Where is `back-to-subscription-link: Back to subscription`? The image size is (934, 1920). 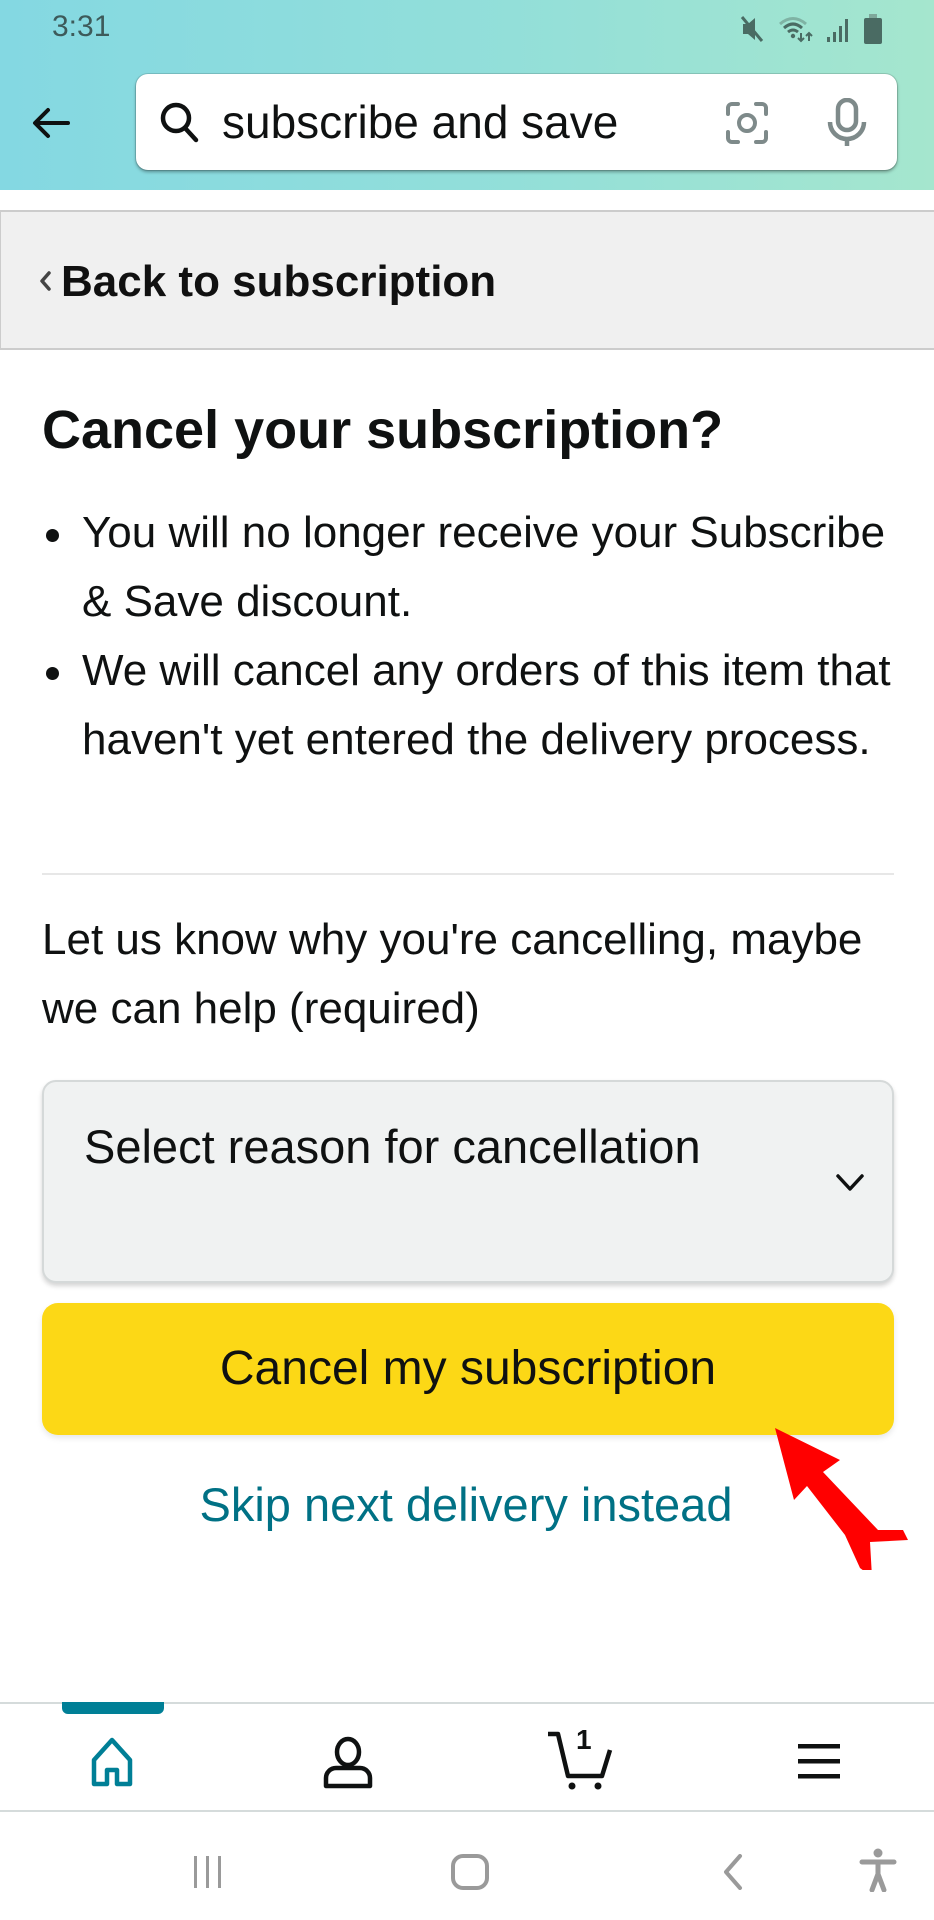 back-to-subscription-link: Back to subscription is located at coordinates (467, 280).